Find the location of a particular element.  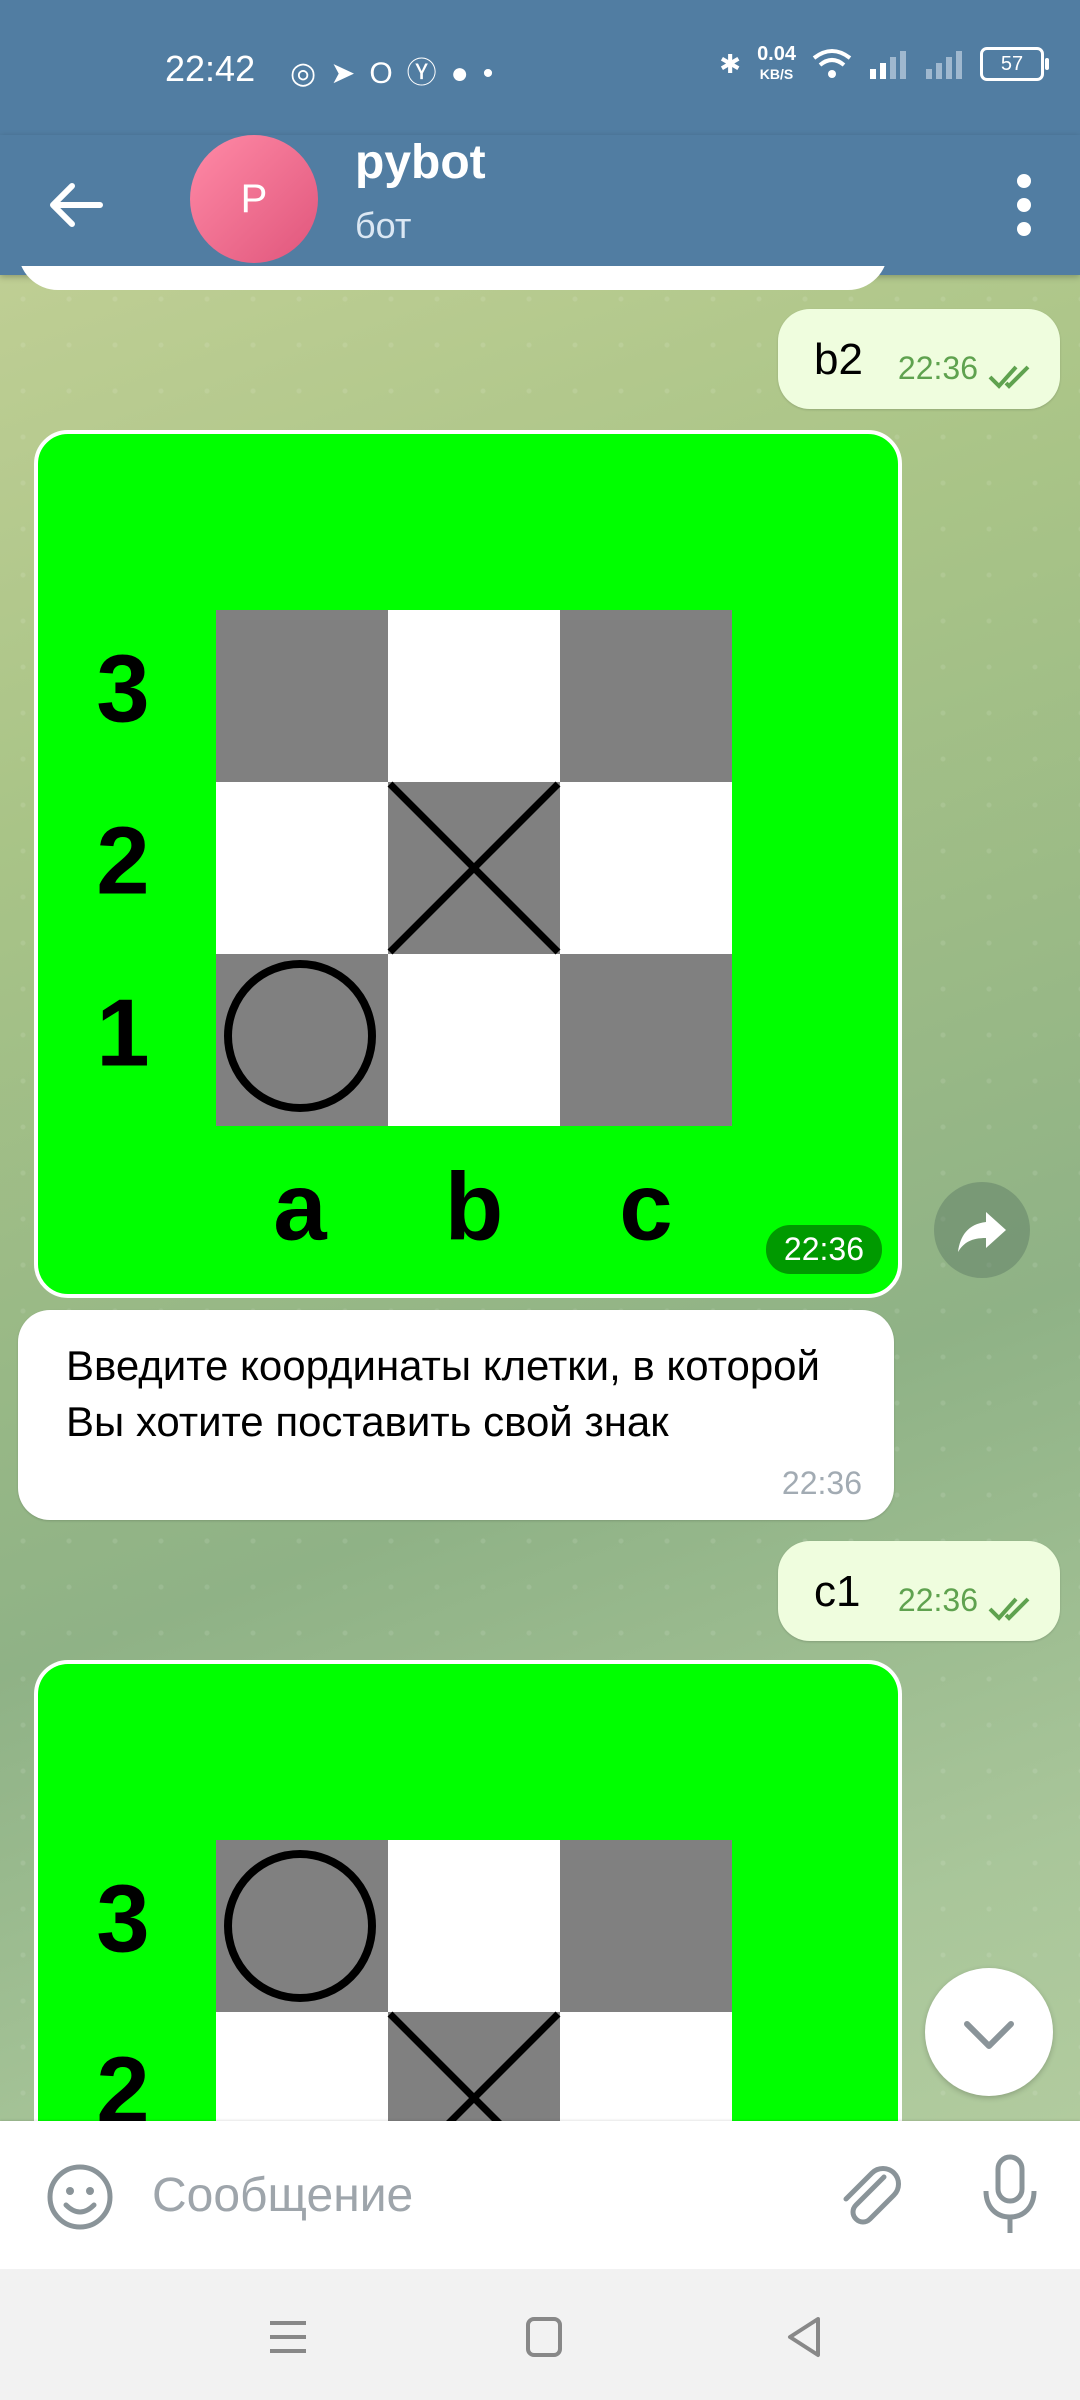

chat-subtitle: бот is located at coordinates (383, 225).